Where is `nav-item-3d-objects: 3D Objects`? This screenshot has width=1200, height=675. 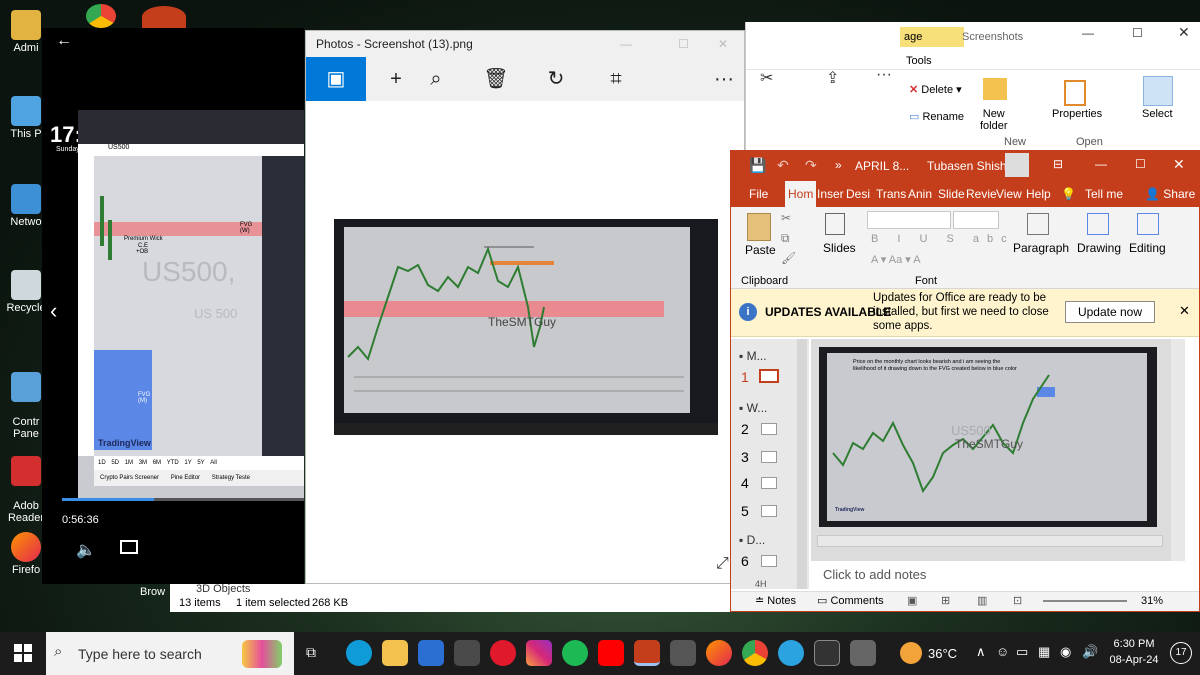 nav-item-3d-objects: 3D Objects is located at coordinates (223, 589).